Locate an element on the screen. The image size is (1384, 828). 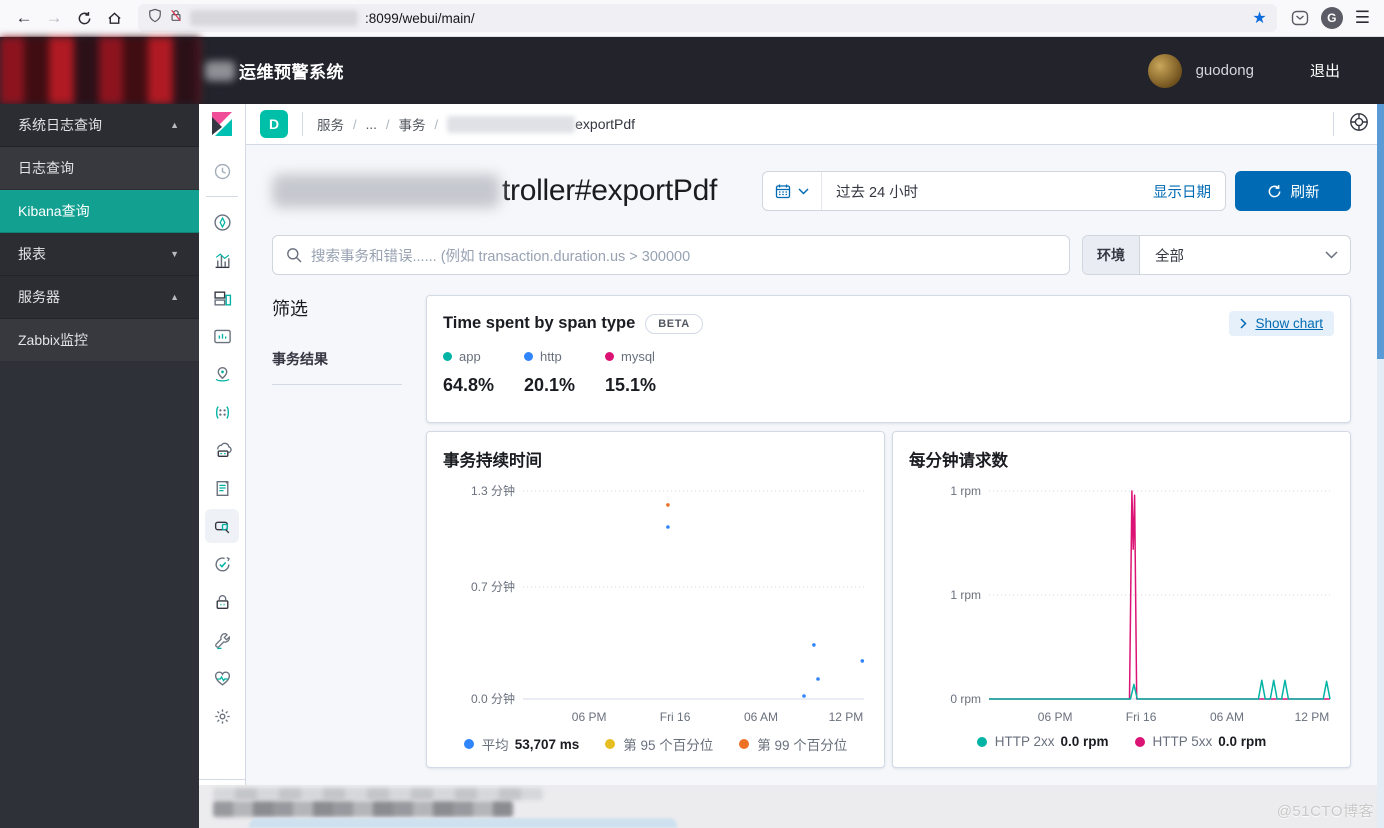
svg-text: 1 rpm is located at coordinates (965, 491).